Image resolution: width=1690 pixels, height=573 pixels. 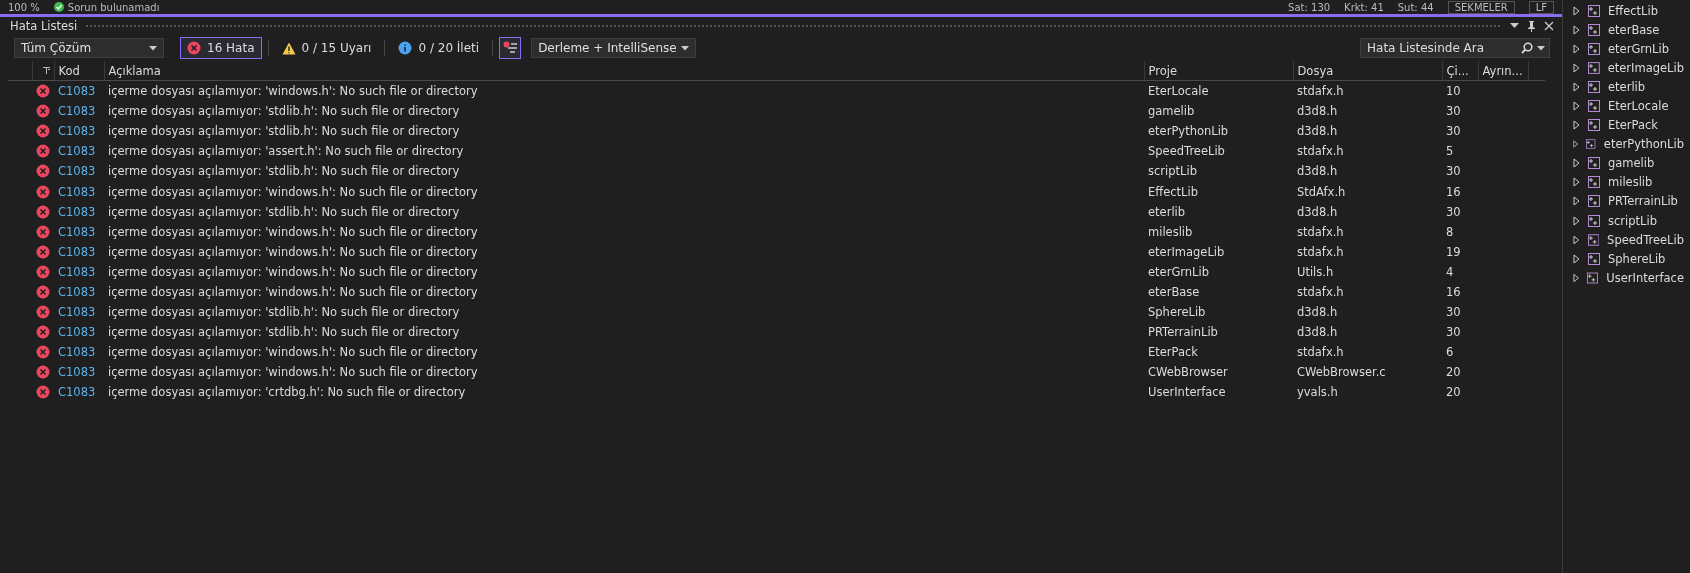 I want to click on warning-filter: 0 / 15 Uyarı, so click(x=326, y=48).